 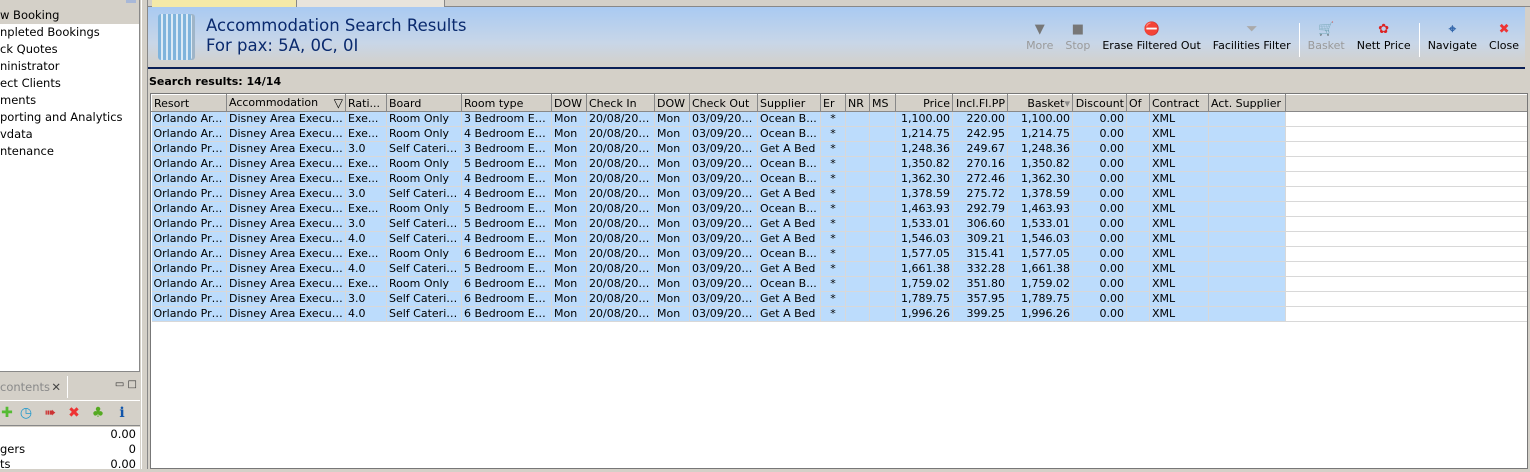 I want to click on contents-tab-label: contents, so click(x=25, y=387).